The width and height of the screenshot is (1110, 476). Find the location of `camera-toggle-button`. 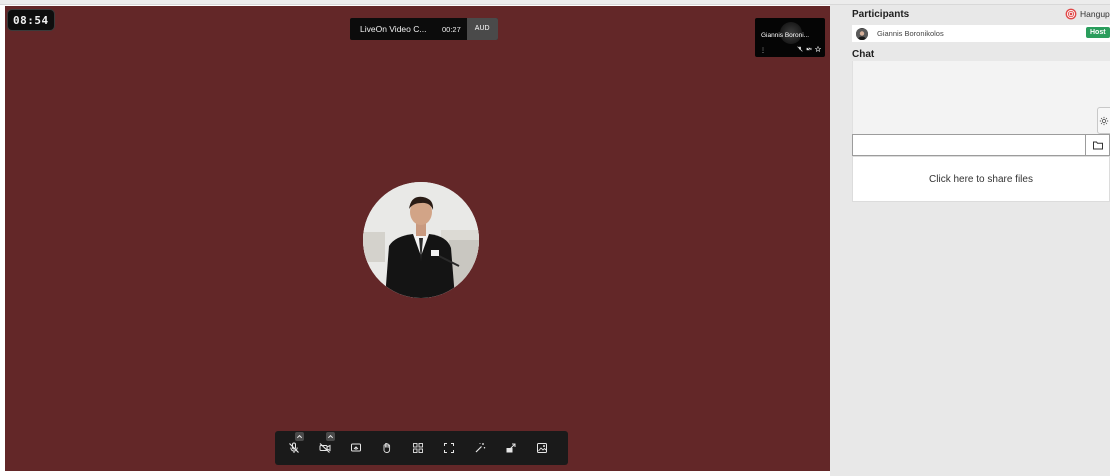

camera-toggle-button is located at coordinates (324, 448).